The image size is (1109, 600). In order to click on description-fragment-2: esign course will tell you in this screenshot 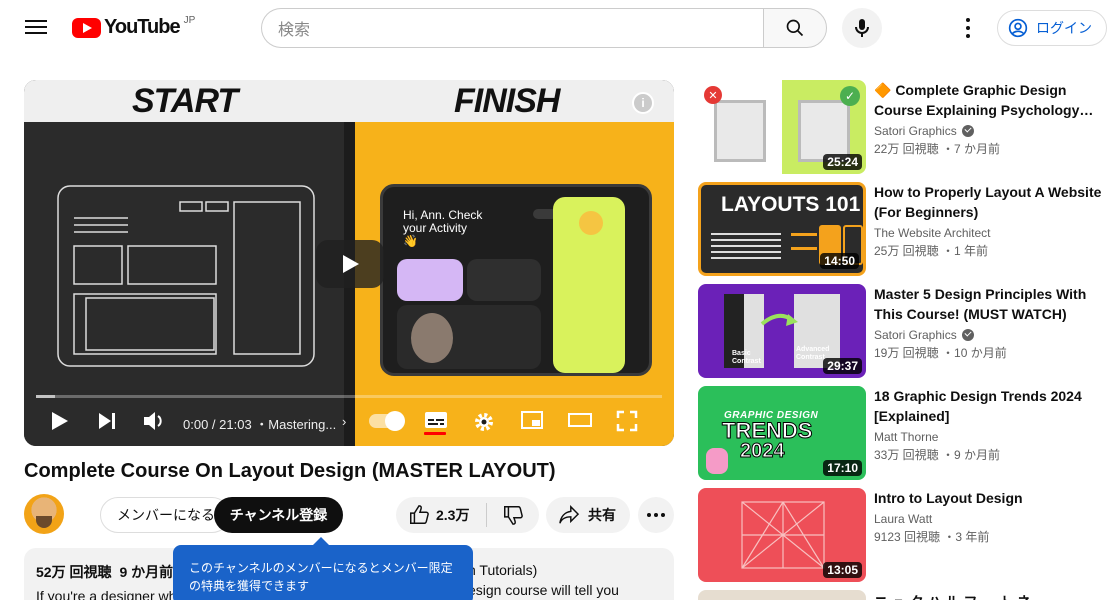, I will do `click(543, 590)`.